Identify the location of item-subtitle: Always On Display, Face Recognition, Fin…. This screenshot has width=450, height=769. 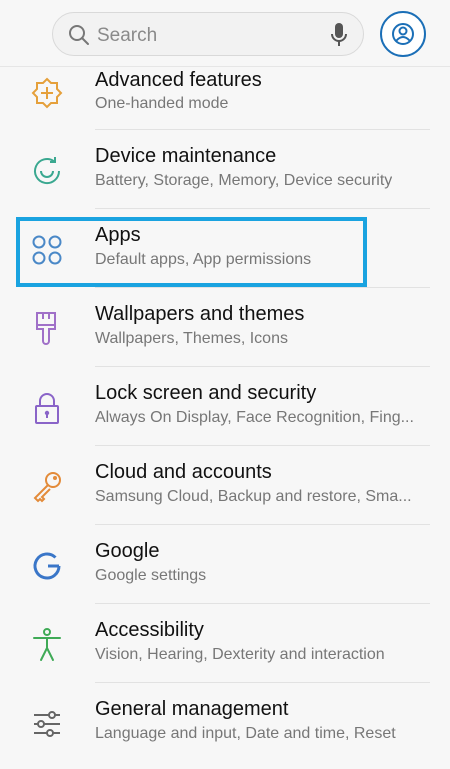
(254, 417).